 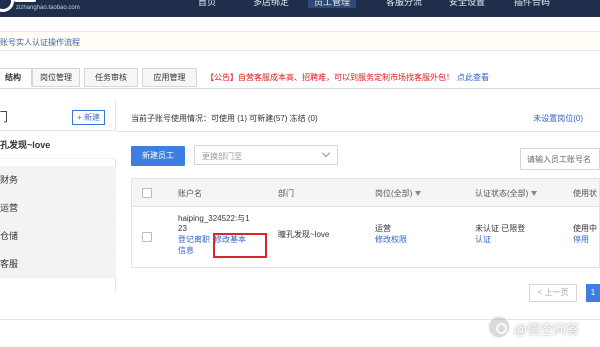 What do you see at coordinates (358, 131) in the screenshot?
I see `main-divider` at bounding box center [358, 131].